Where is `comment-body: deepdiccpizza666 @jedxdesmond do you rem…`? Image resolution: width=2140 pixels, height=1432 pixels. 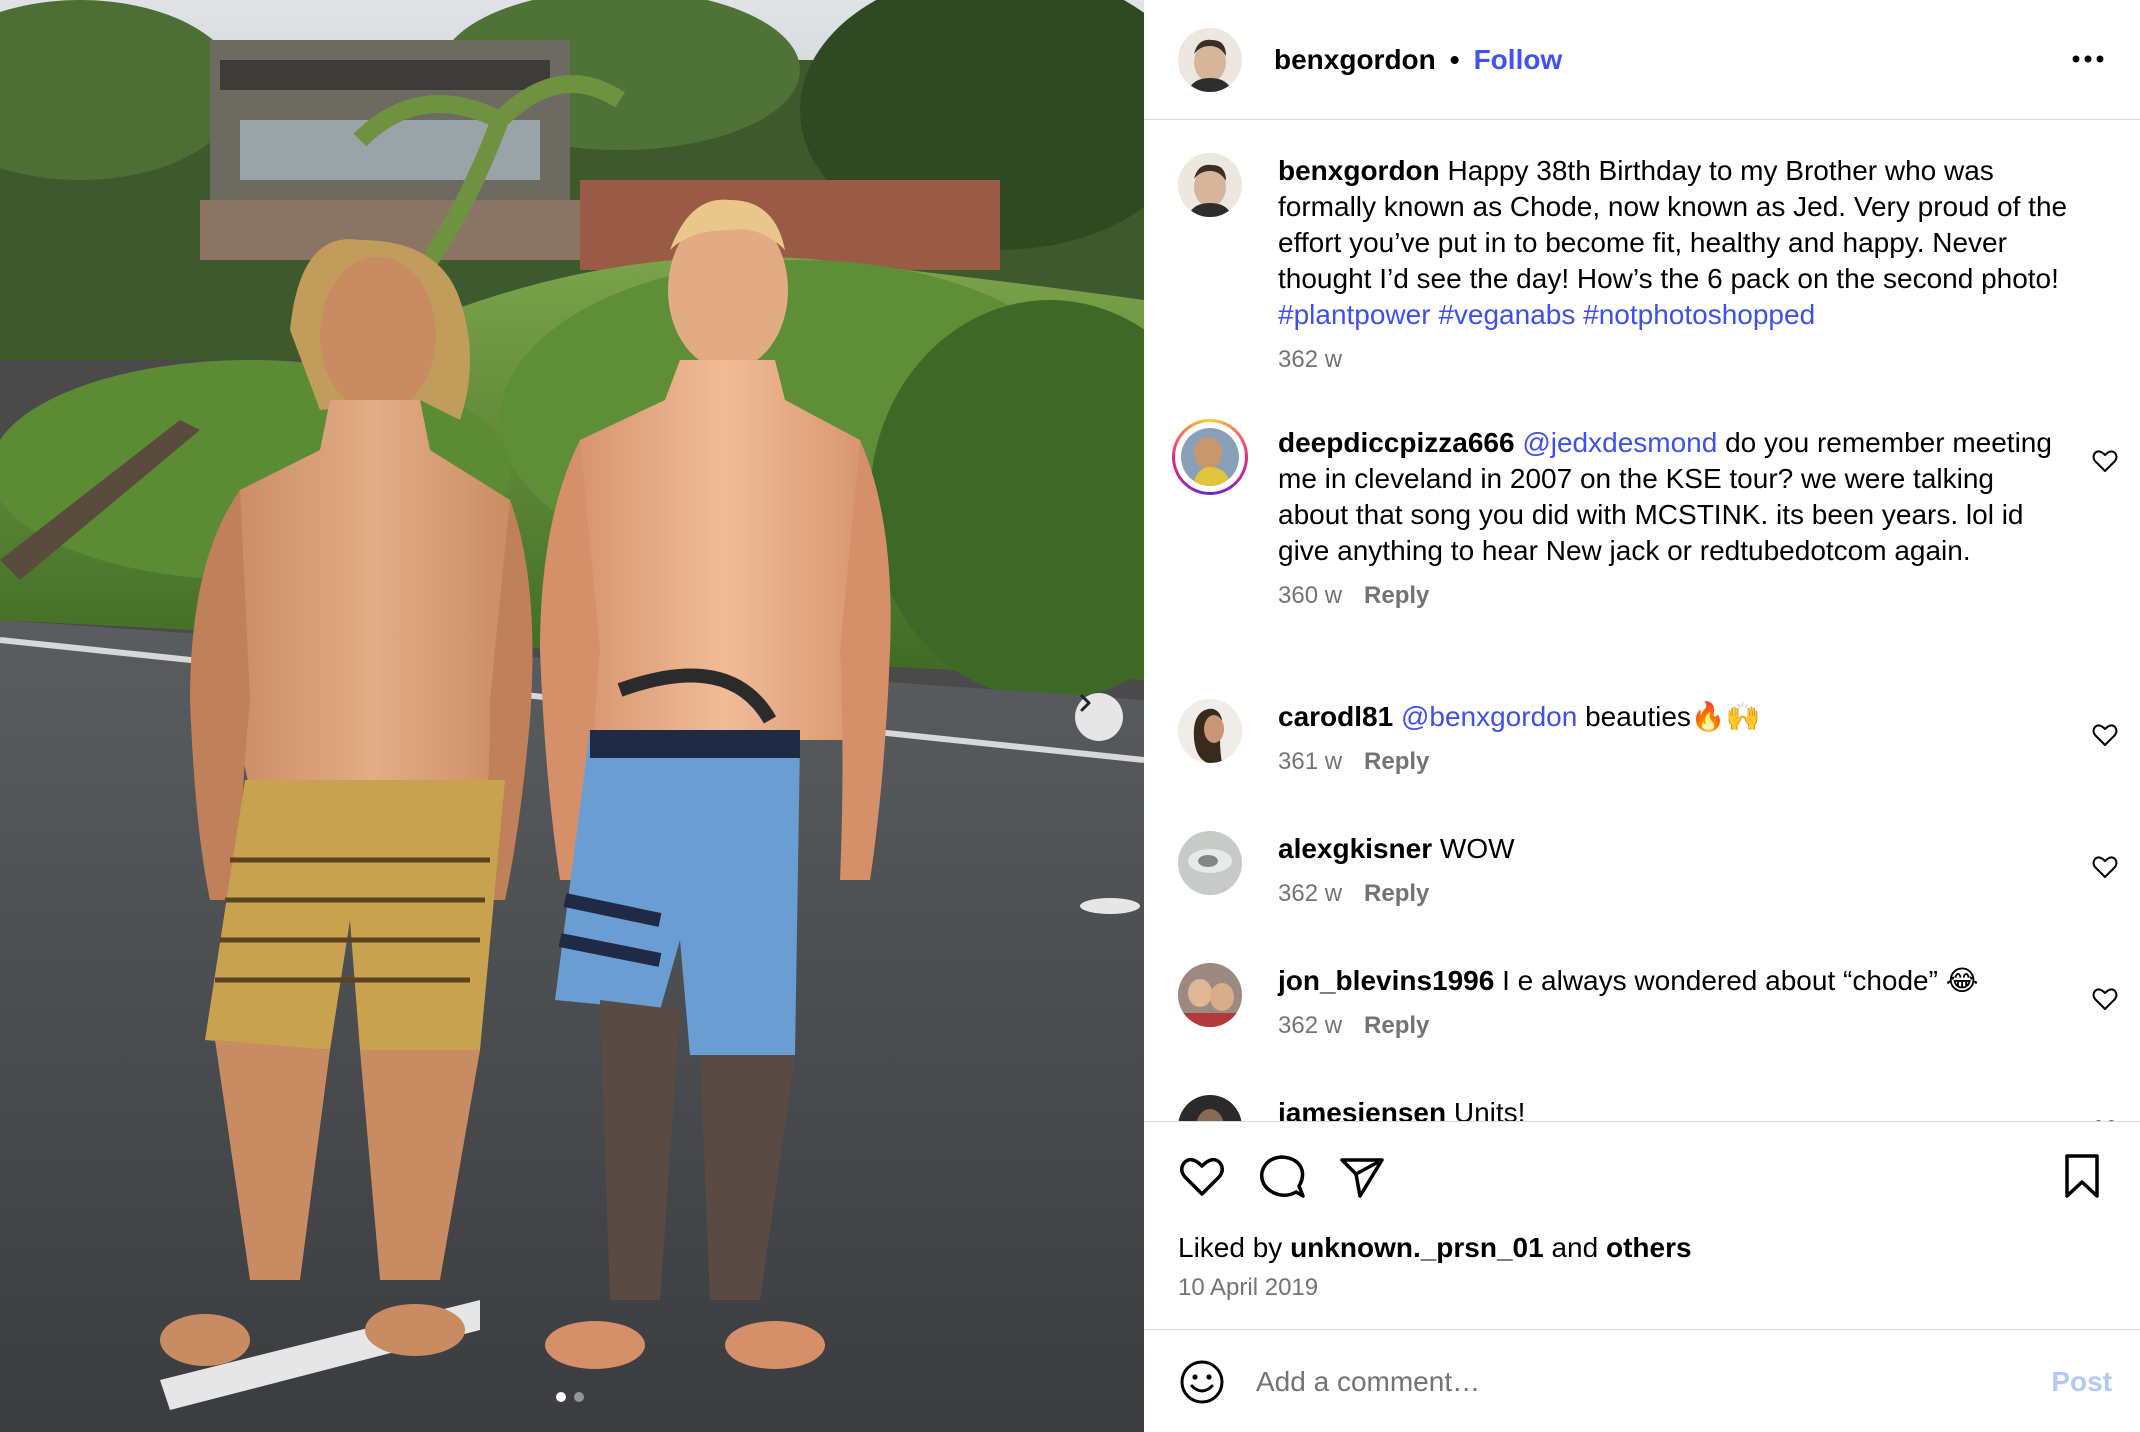
comment-body: deepdiccpizza666 @jedxdesmond do you rem… is located at coordinates (1668, 518).